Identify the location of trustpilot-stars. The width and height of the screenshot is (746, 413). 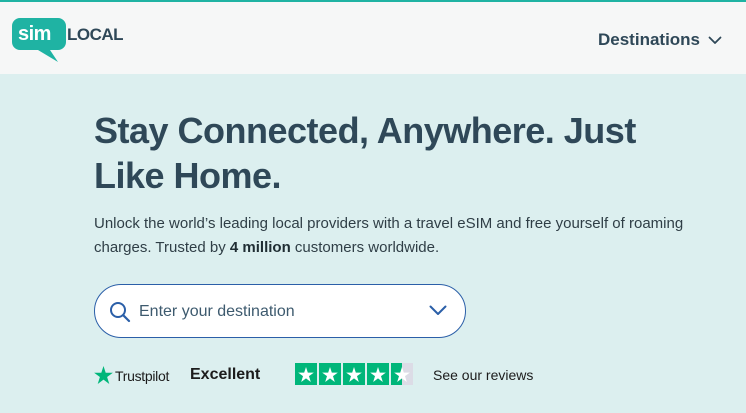
(354, 374).